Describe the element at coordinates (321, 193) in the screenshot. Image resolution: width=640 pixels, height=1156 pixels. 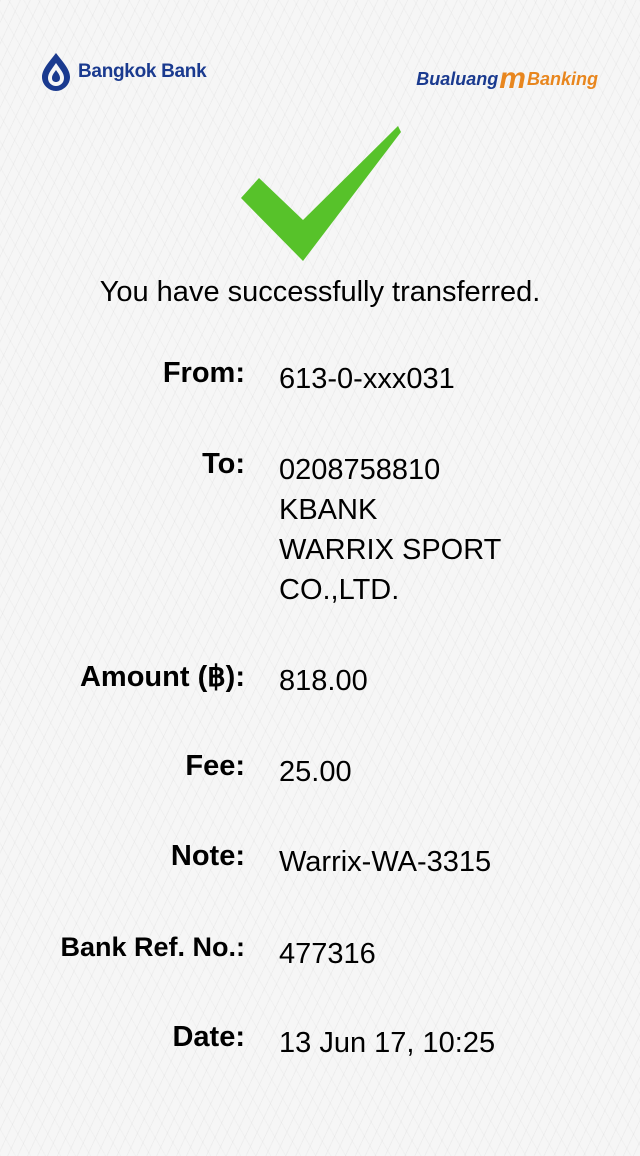
I see `checkmark-icon` at that location.